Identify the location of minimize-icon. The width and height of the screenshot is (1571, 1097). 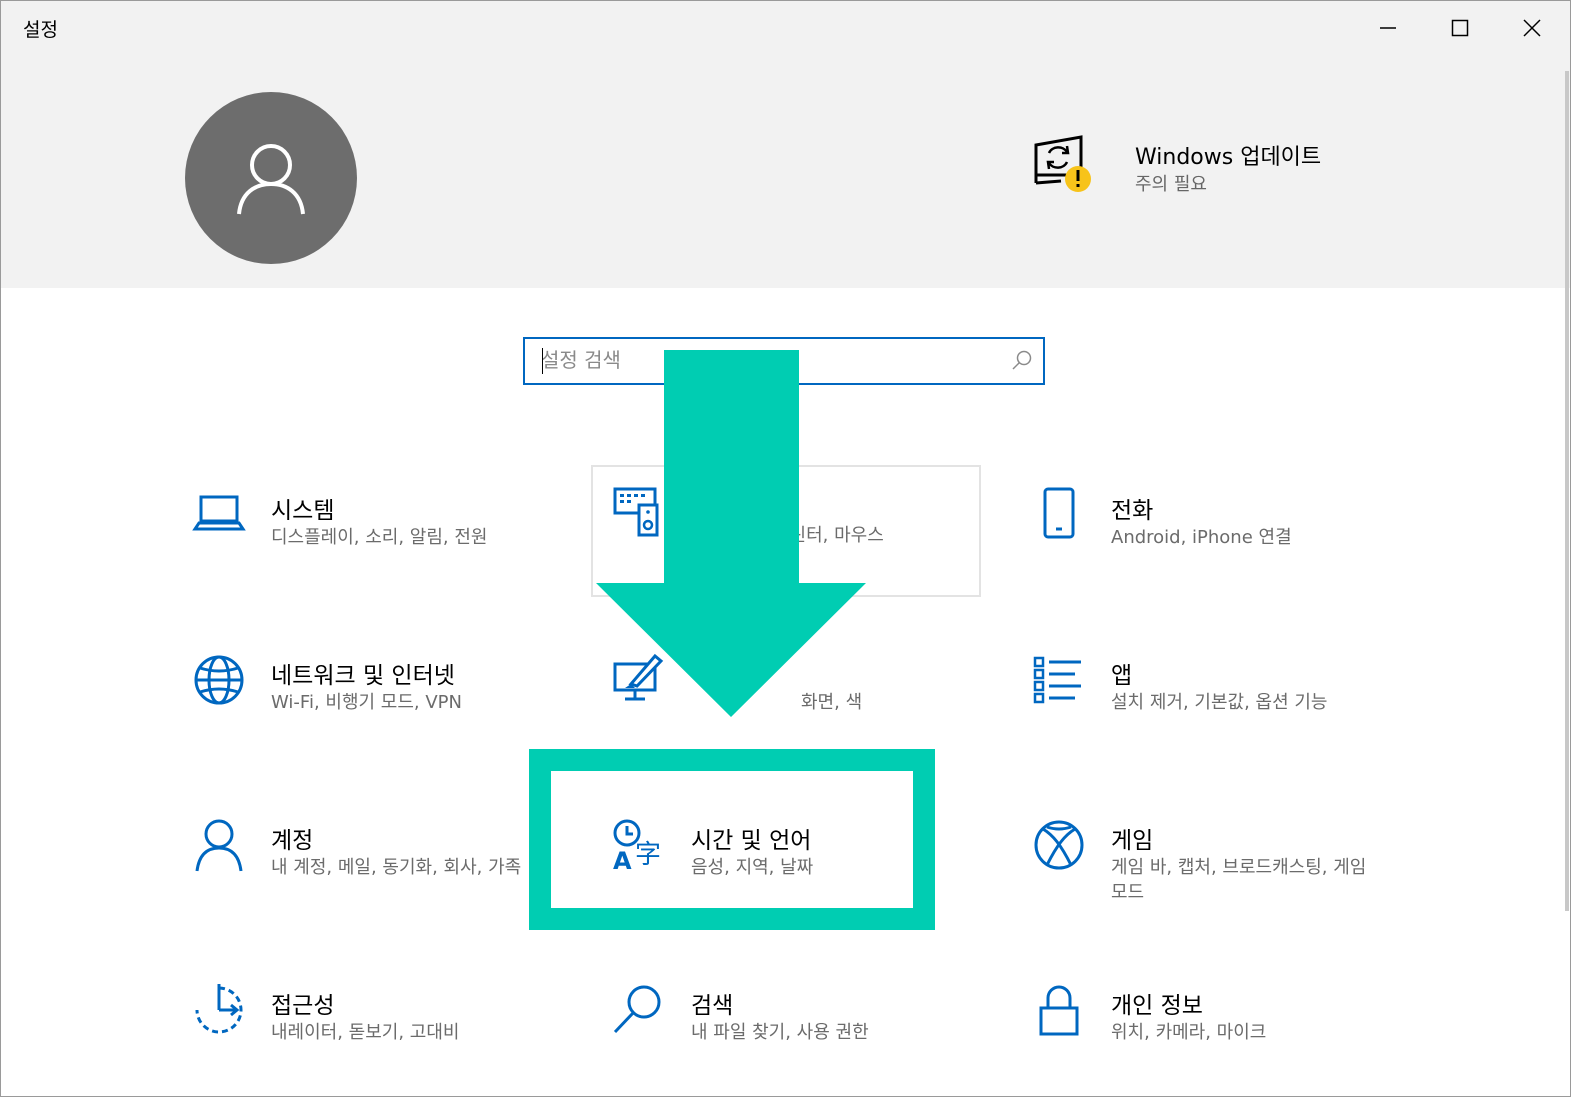
(1388, 28).